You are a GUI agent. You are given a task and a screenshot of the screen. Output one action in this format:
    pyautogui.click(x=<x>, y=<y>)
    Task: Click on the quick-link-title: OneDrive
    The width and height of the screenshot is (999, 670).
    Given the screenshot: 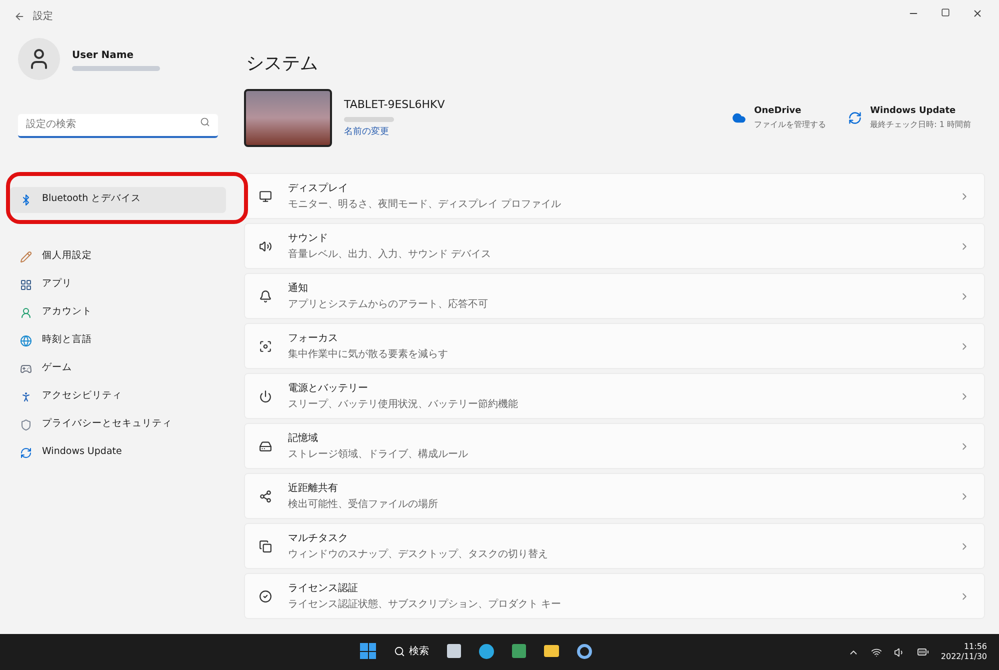 What is the action you would take?
    pyautogui.click(x=790, y=112)
    